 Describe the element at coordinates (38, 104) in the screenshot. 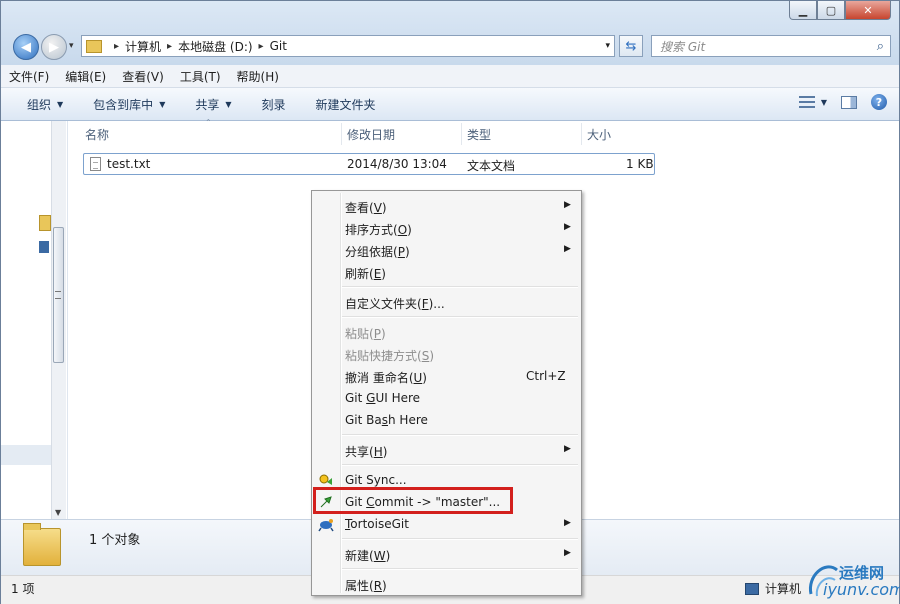

I see `organize-button: 组织 ▼` at that location.